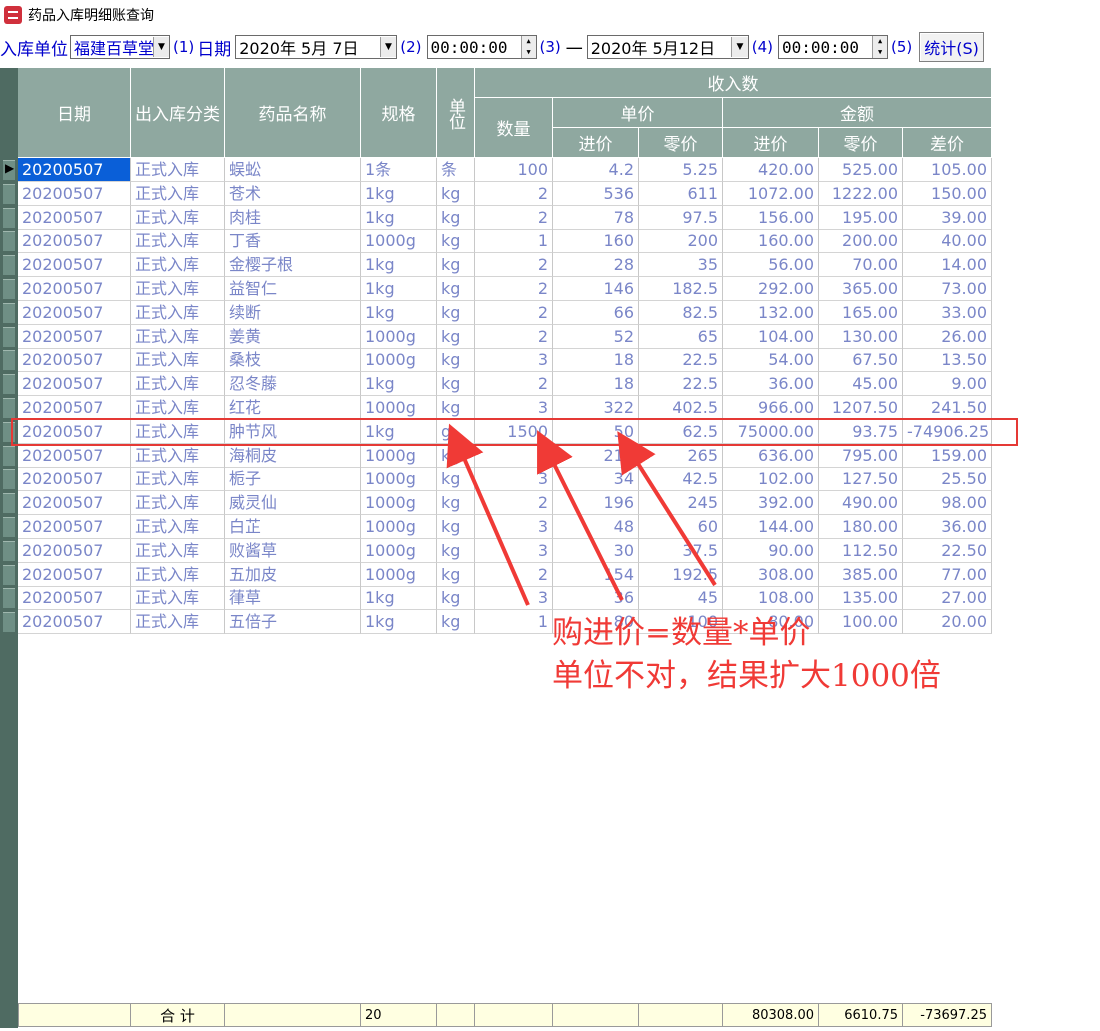  What do you see at coordinates (667, 509) in the screenshot?
I see `arrow-to-price` at bounding box center [667, 509].